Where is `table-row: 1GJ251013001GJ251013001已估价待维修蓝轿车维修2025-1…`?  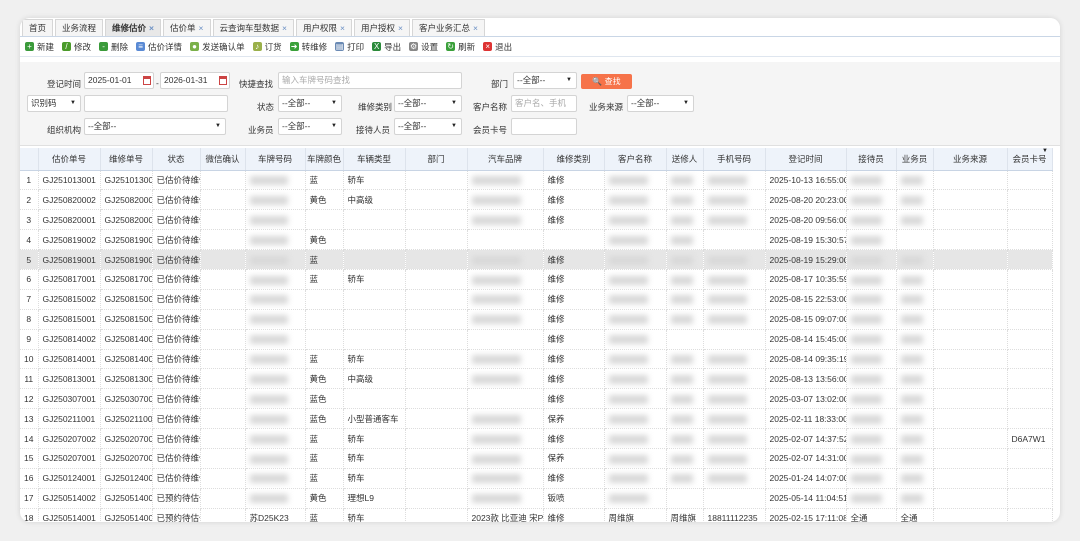
table-row: 1GJ251013001GJ251013001已估价待维修蓝轿车维修2025-1… is located at coordinates (536, 180).